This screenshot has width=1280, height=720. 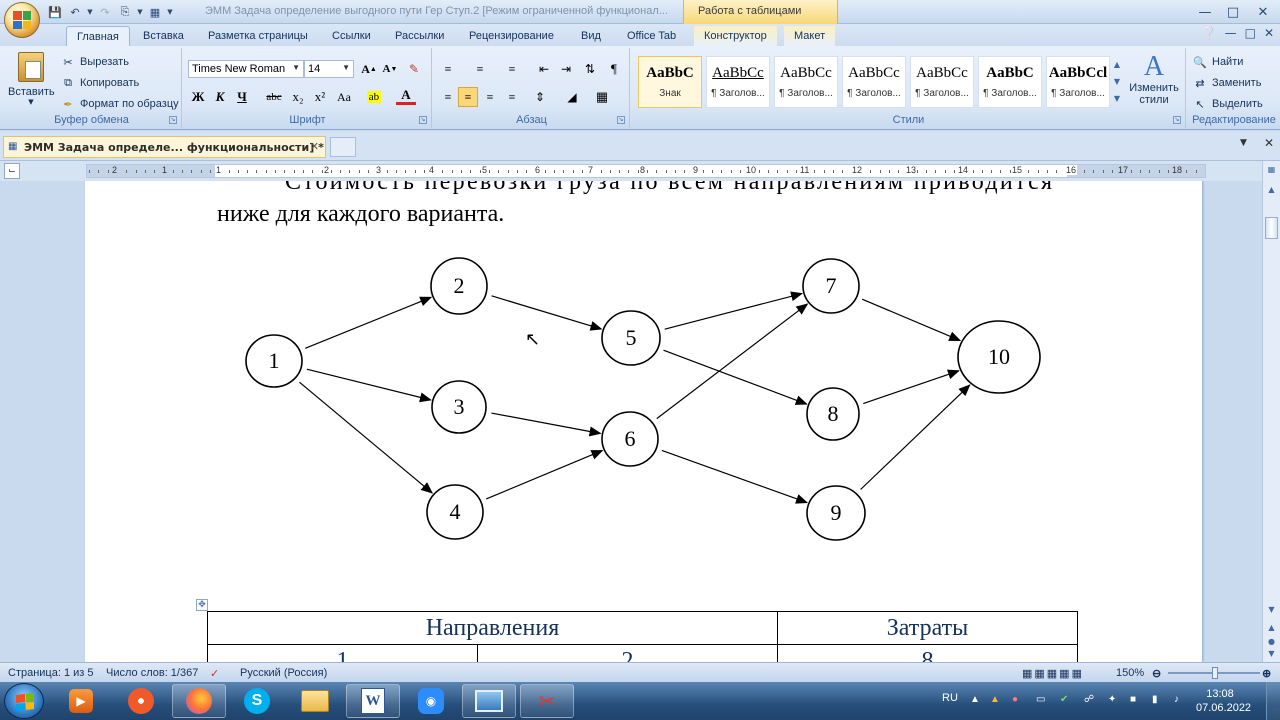 I want to click on styles-dialog-launcher-icon: ↘, so click(x=1177, y=120).